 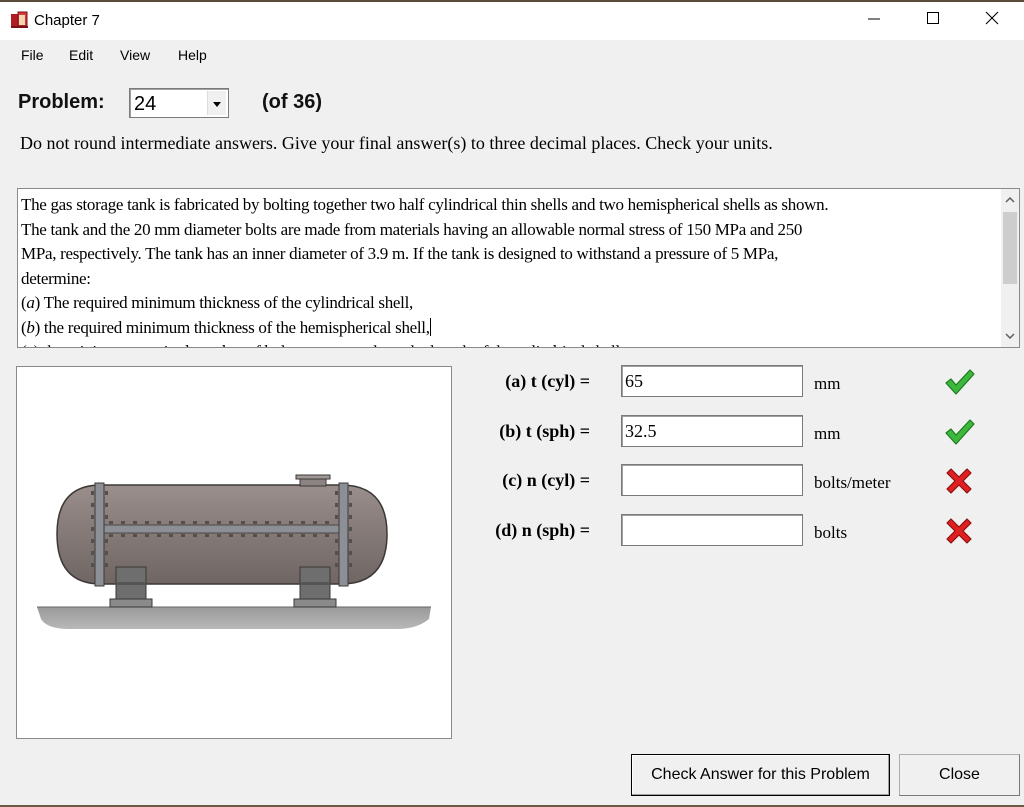 What do you see at coordinates (1010, 248) in the screenshot?
I see `scroll-thumb` at bounding box center [1010, 248].